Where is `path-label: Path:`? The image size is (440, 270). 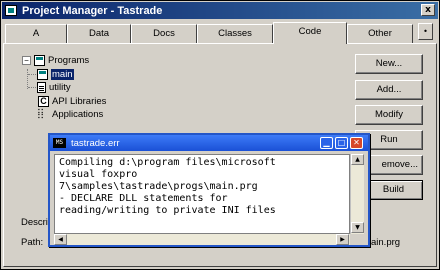
path-label: Path: is located at coordinates (32, 242).